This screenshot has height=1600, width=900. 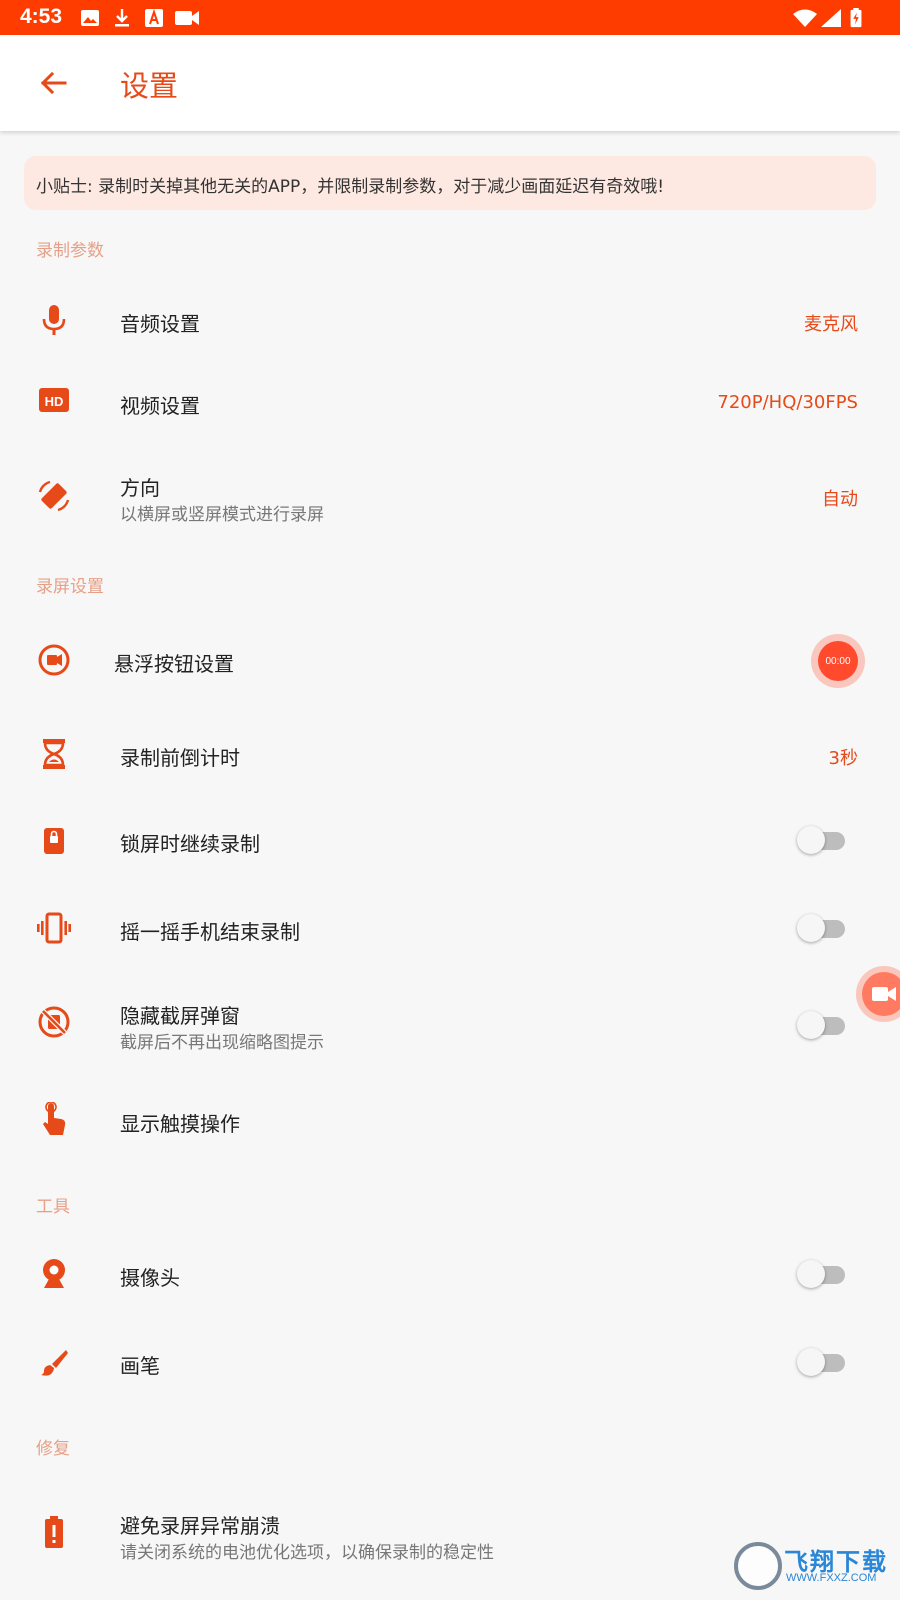 What do you see at coordinates (54, 320) in the screenshot?
I see `mic-icon` at bounding box center [54, 320].